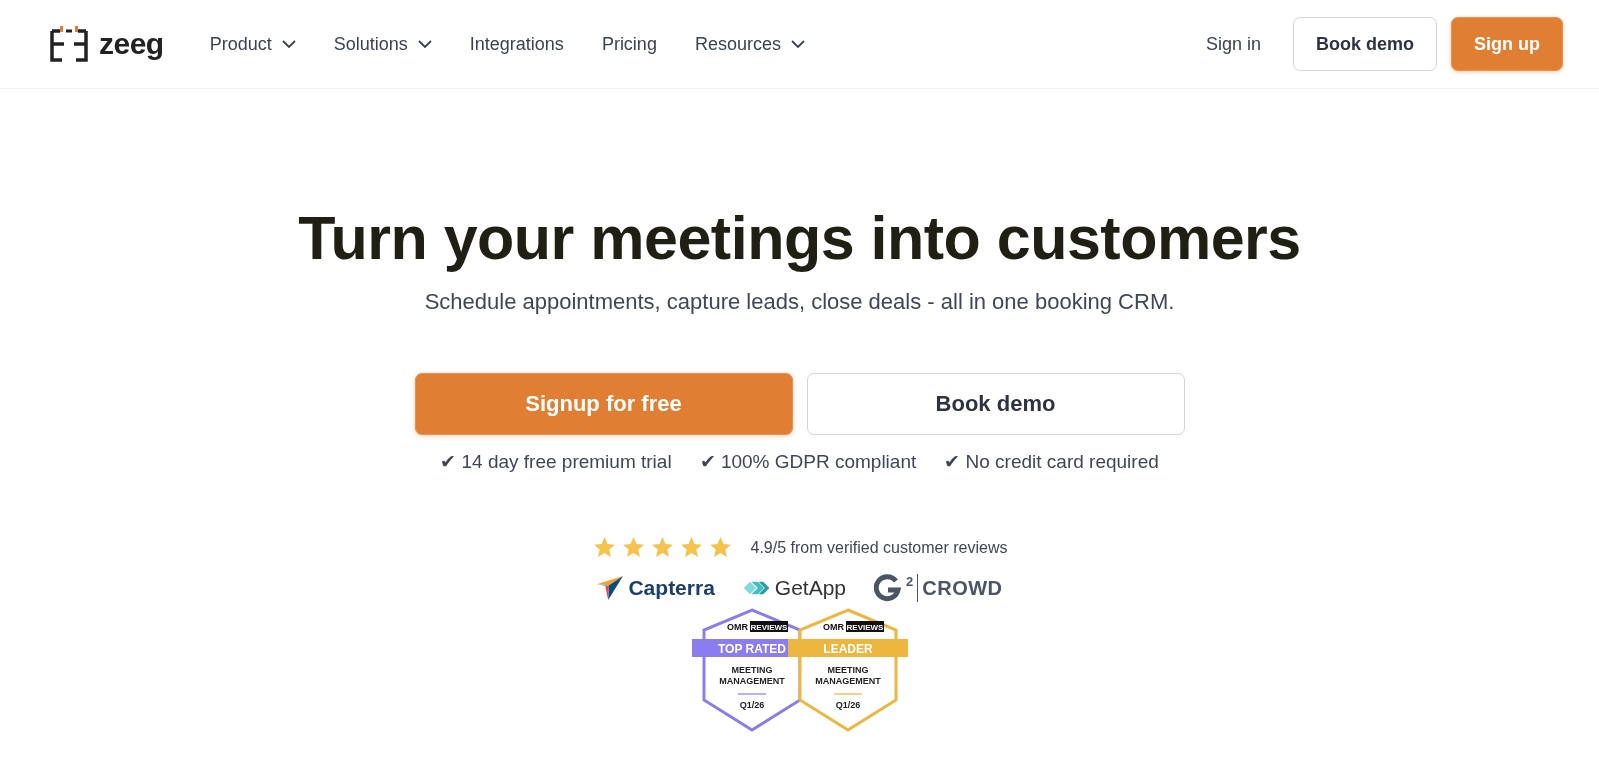 The width and height of the screenshot is (1599, 776). Describe the element at coordinates (1051, 461) in the screenshot. I see `benefit-text: ✔ No credit card required` at that location.